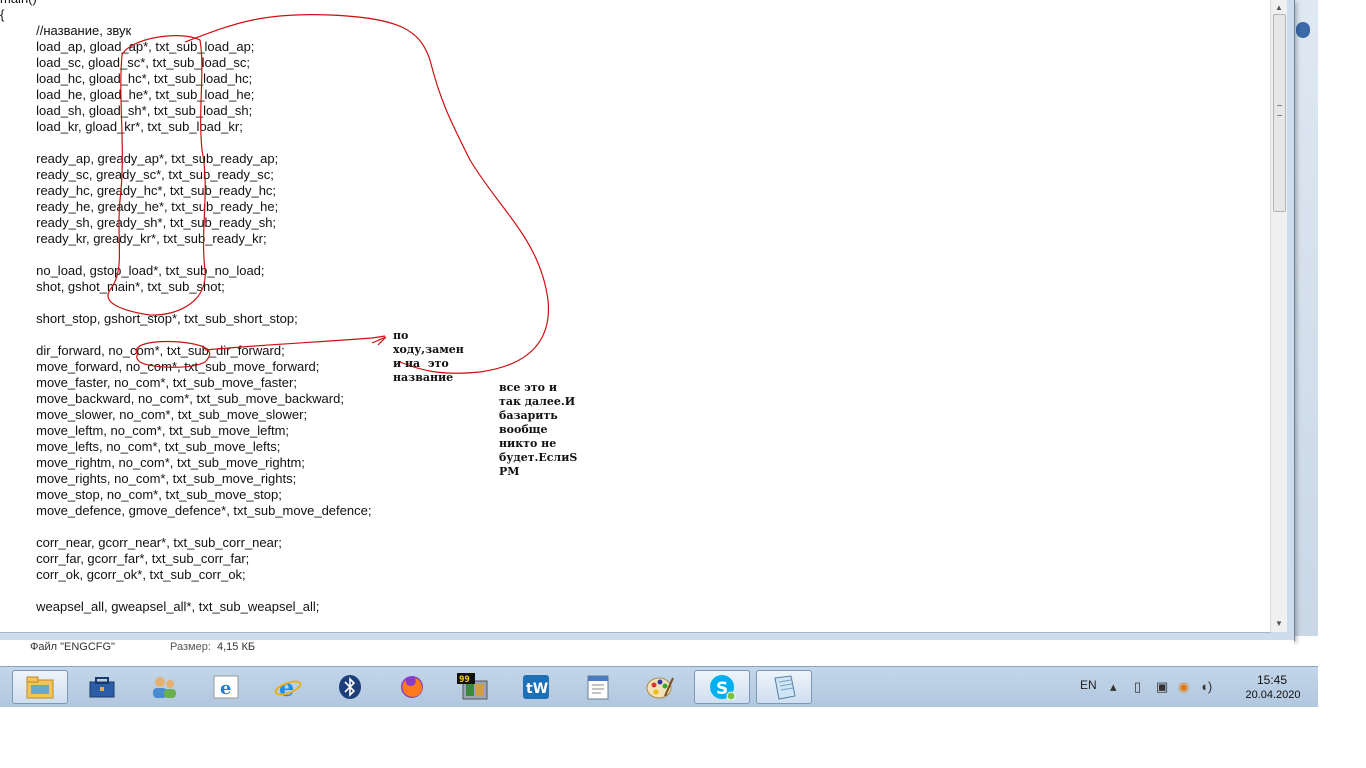  I want to click on skype-icon: S, so click(723, 687).